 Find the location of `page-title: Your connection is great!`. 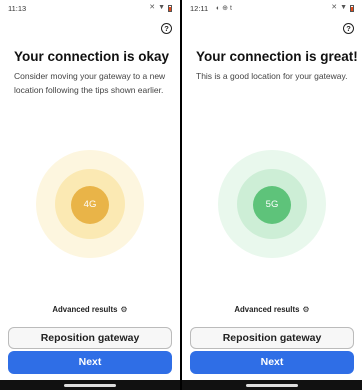

page-title: Your connection is great! is located at coordinates (277, 56).